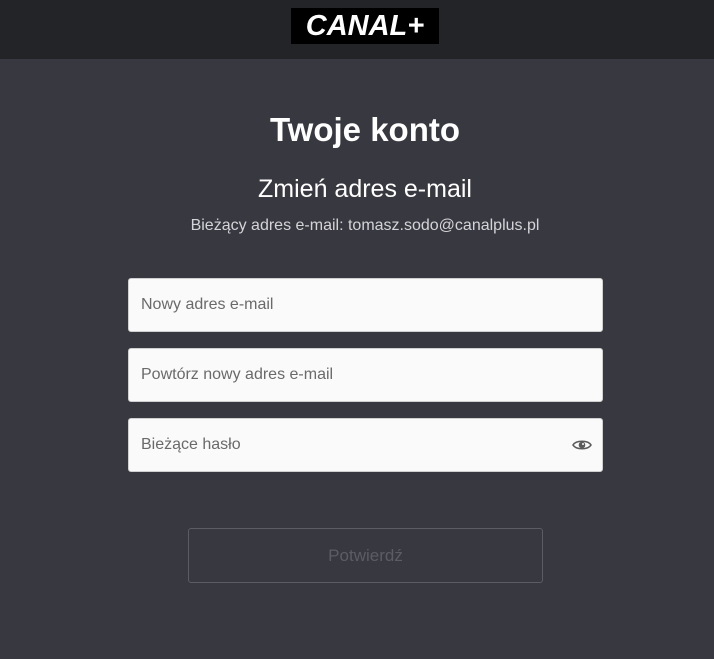 Image resolution: width=714 pixels, height=659 pixels. I want to click on current-password-field, so click(365, 445).